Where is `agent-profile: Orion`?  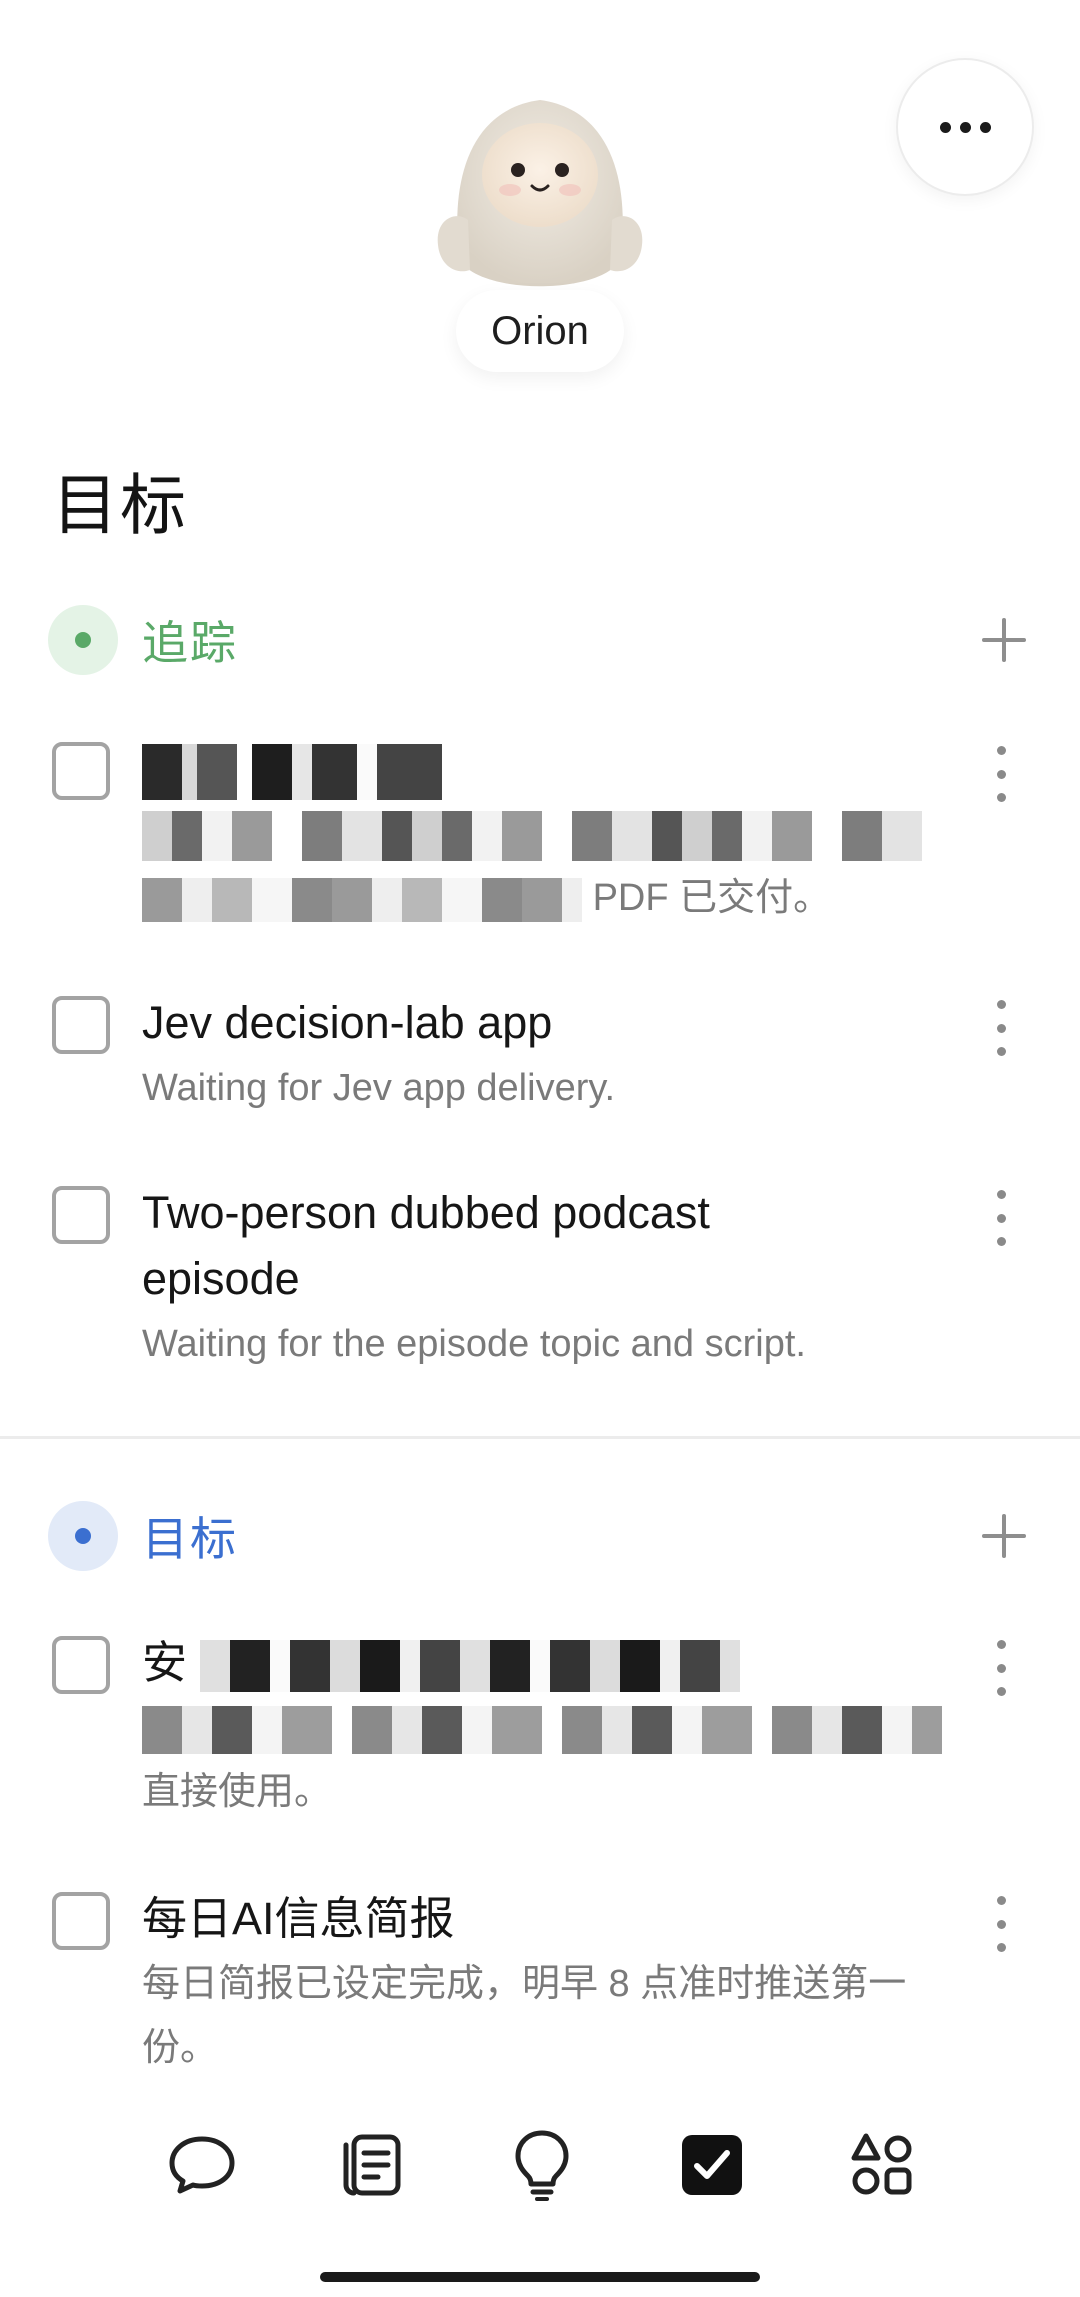 agent-profile: Orion is located at coordinates (540, 211).